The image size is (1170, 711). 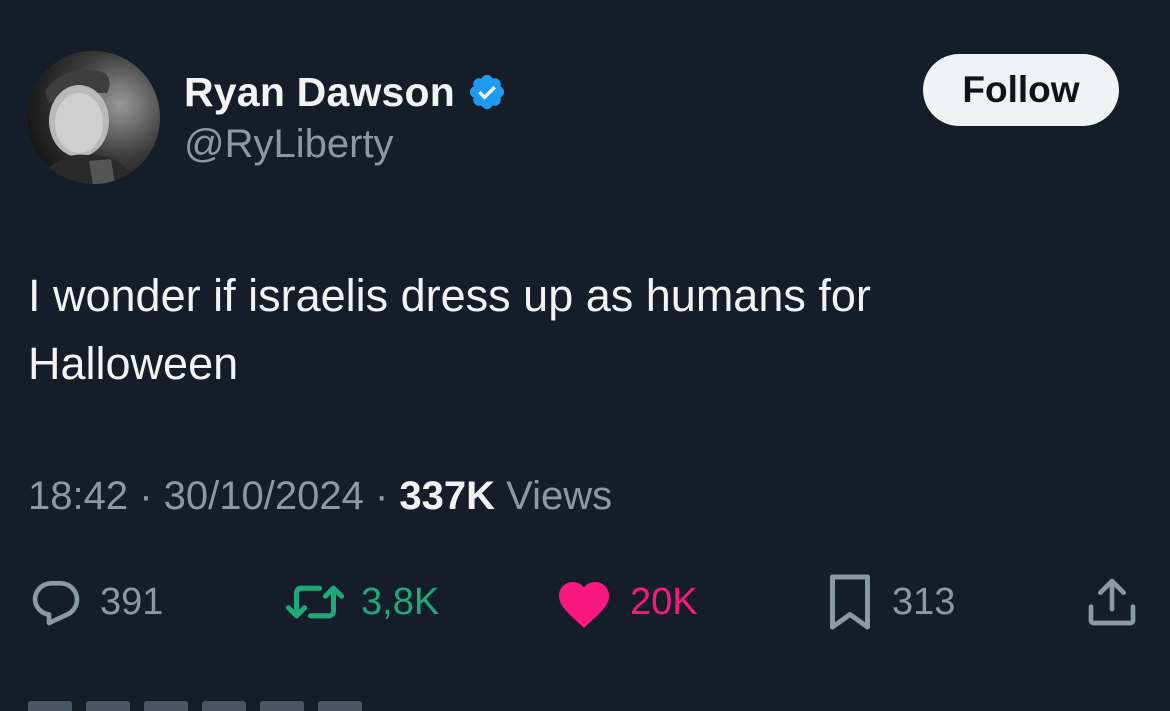 What do you see at coordinates (319, 92) in the screenshot?
I see `author-name: Ryan Dawson` at bounding box center [319, 92].